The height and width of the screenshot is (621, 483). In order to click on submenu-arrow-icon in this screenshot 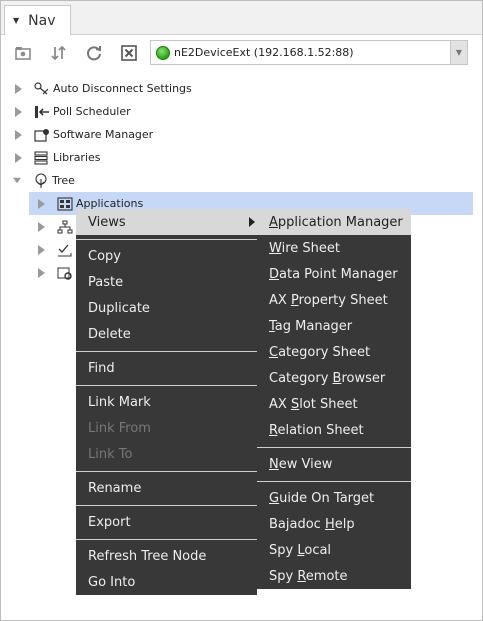, I will do `click(252, 222)`.